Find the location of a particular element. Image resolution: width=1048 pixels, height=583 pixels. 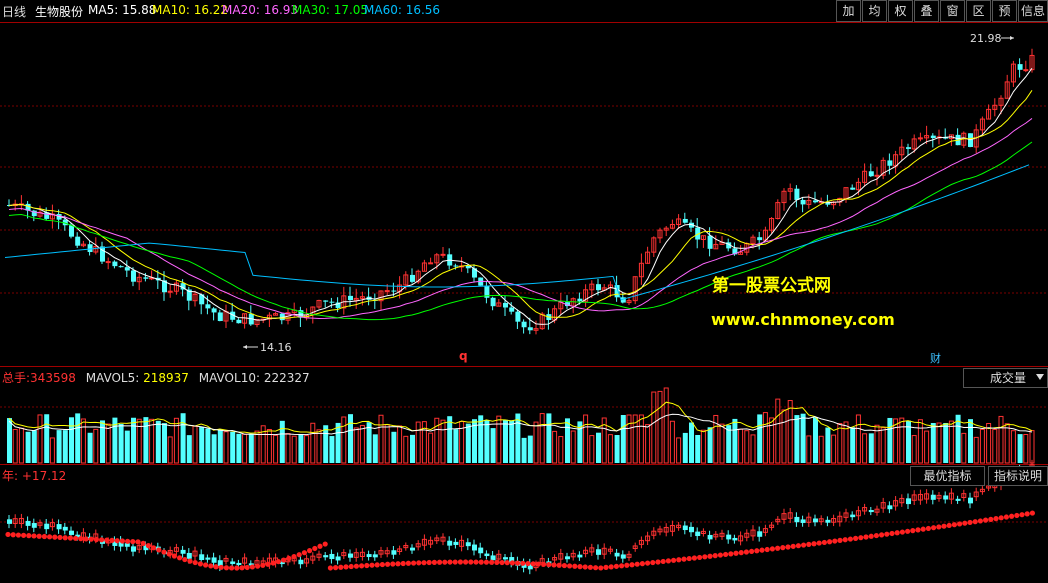

indicator-explain-button: 指标说明 is located at coordinates (1018, 476).